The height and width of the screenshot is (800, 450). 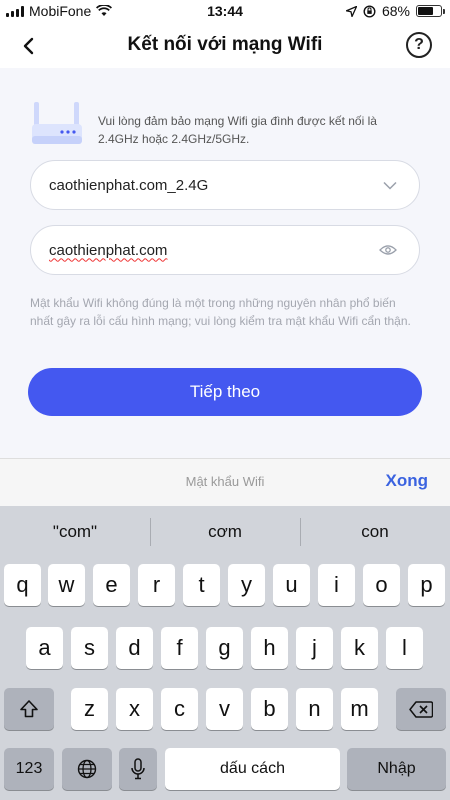 I want to click on return-key: Nhập, so click(x=396, y=769).